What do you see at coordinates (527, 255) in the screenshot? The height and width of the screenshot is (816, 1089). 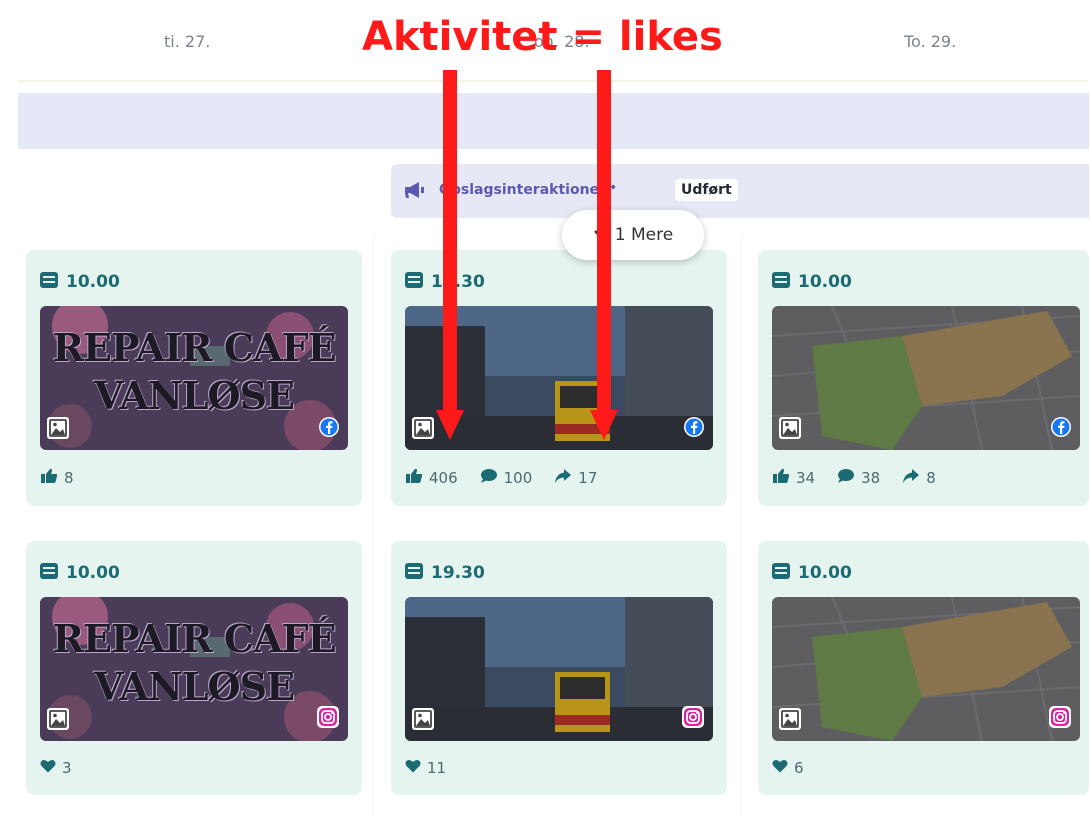 I see `annotation-arrows` at bounding box center [527, 255].